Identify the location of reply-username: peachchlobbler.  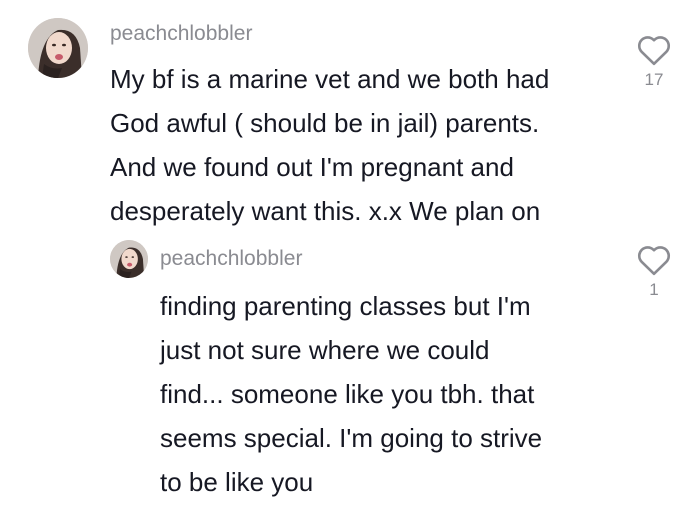
(231, 259).